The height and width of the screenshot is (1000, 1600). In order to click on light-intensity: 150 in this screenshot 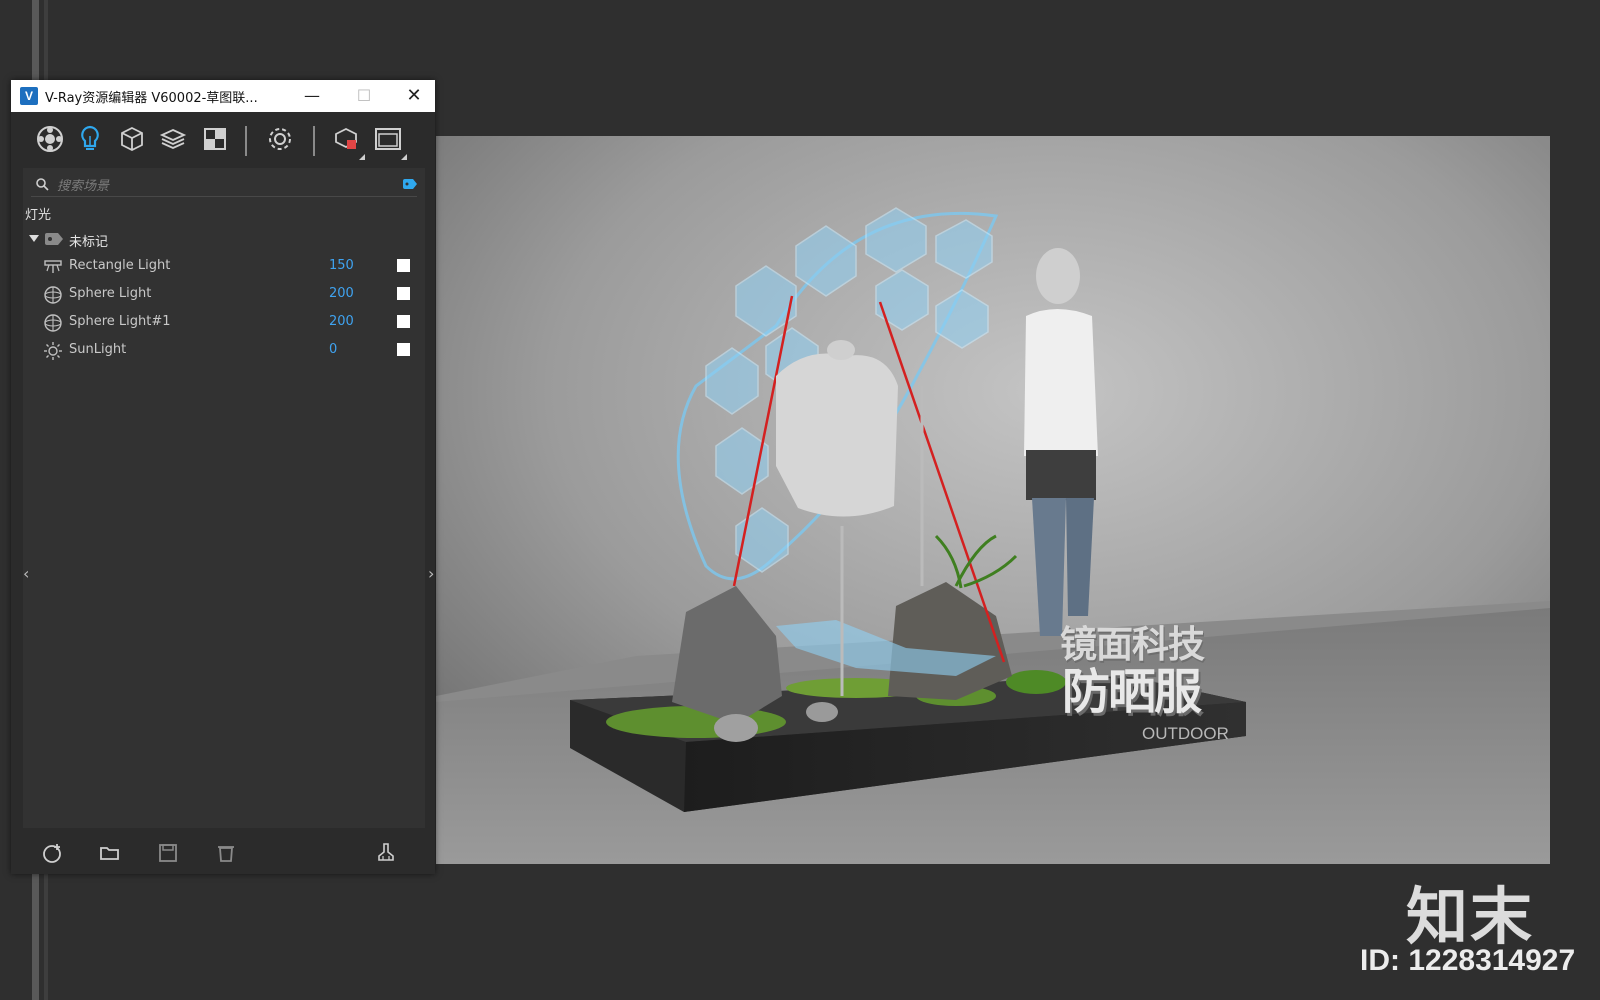, I will do `click(341, 265)`.